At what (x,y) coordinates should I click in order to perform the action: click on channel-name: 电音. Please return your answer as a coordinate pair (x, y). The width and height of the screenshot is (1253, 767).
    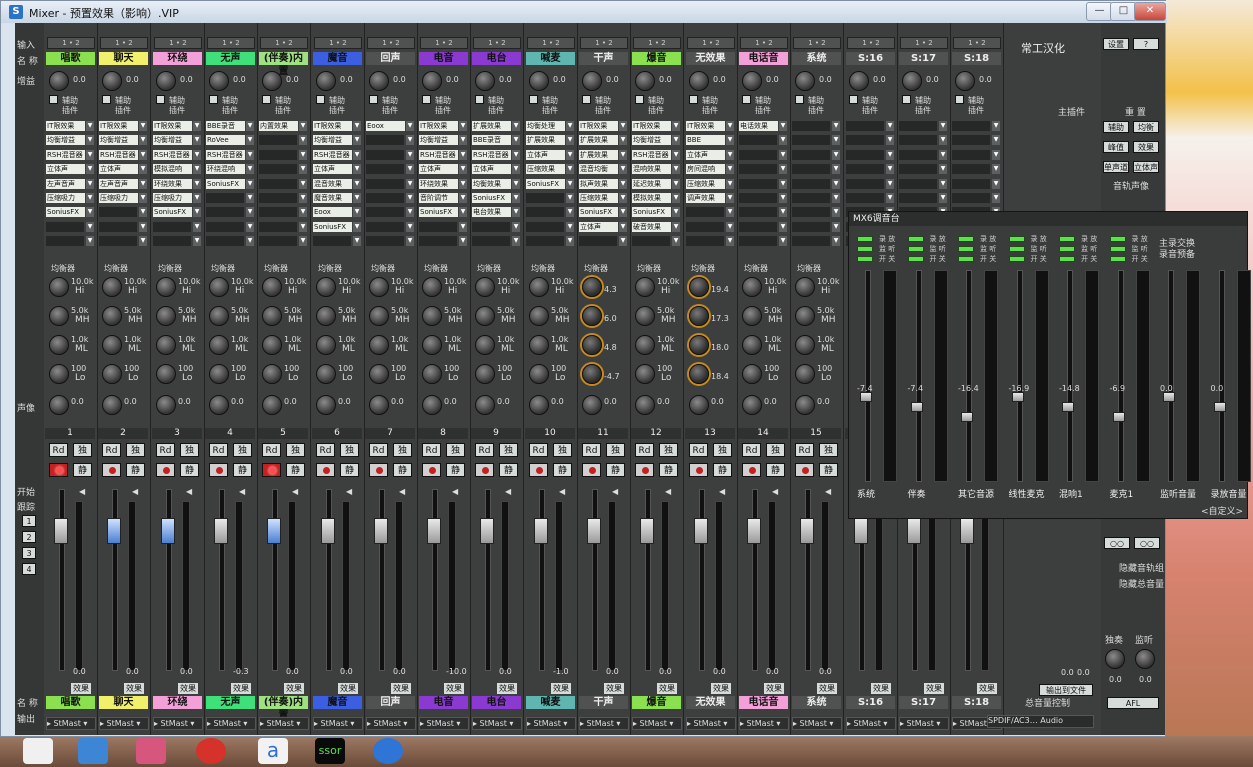
    Looking at the image, I should click on (443, 58).